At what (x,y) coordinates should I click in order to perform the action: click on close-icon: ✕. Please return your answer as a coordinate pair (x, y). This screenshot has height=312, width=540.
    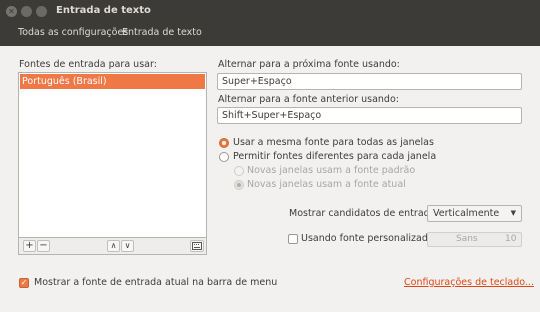
    Looking at the image, I should click on (11, 11).